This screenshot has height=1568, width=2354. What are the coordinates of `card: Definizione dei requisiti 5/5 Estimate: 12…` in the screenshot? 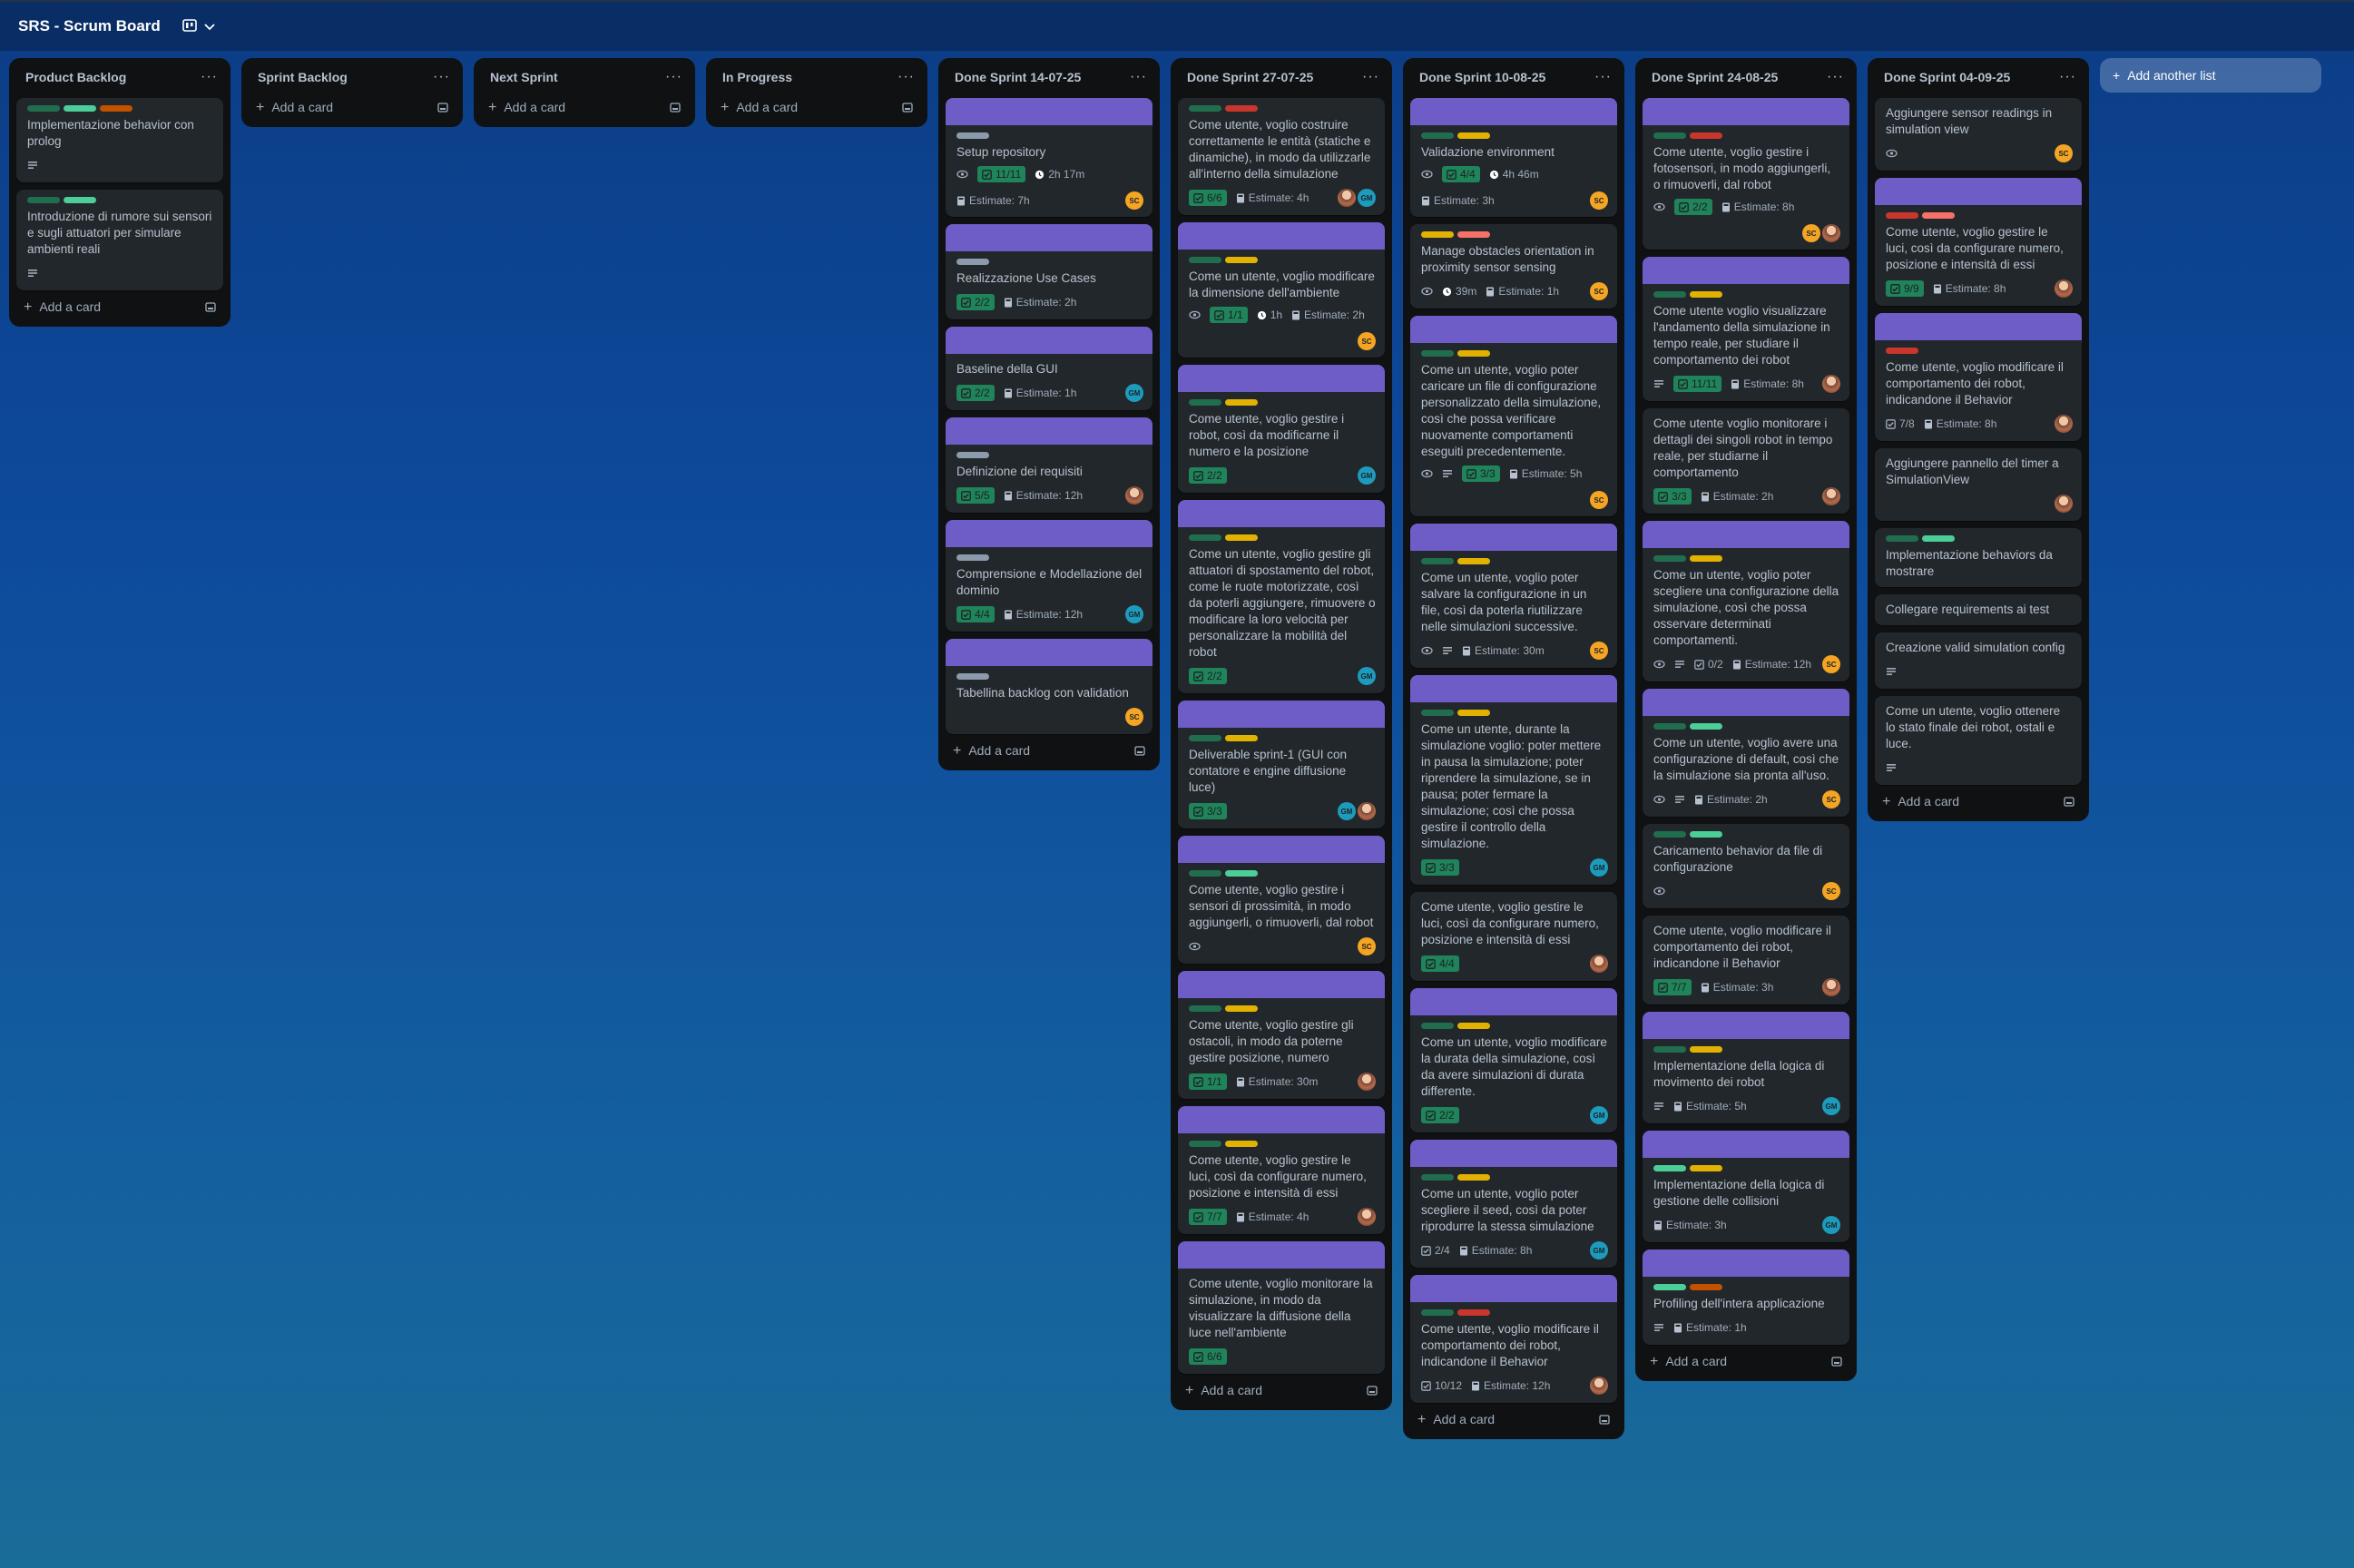 It's located at (1049, 465).